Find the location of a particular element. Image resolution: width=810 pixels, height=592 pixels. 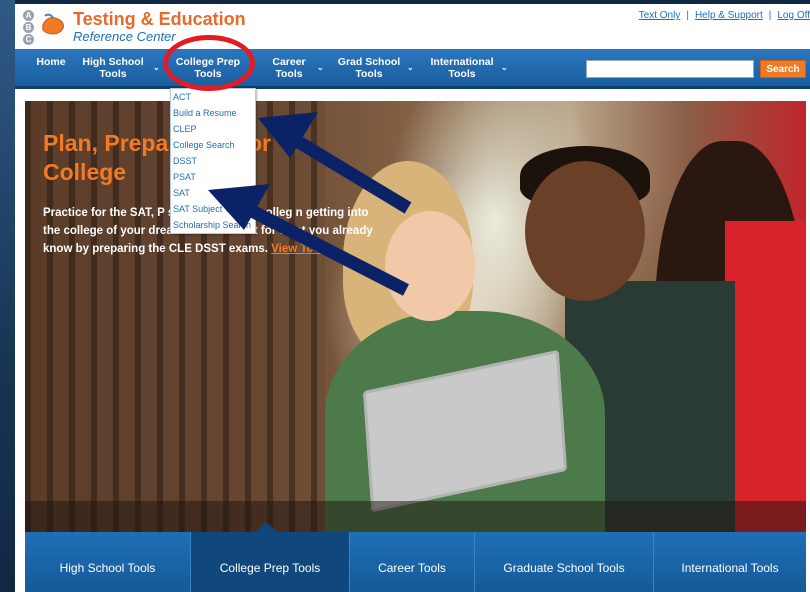

dropdown-item-dsst: DSST is located at coordinates (213, 161).